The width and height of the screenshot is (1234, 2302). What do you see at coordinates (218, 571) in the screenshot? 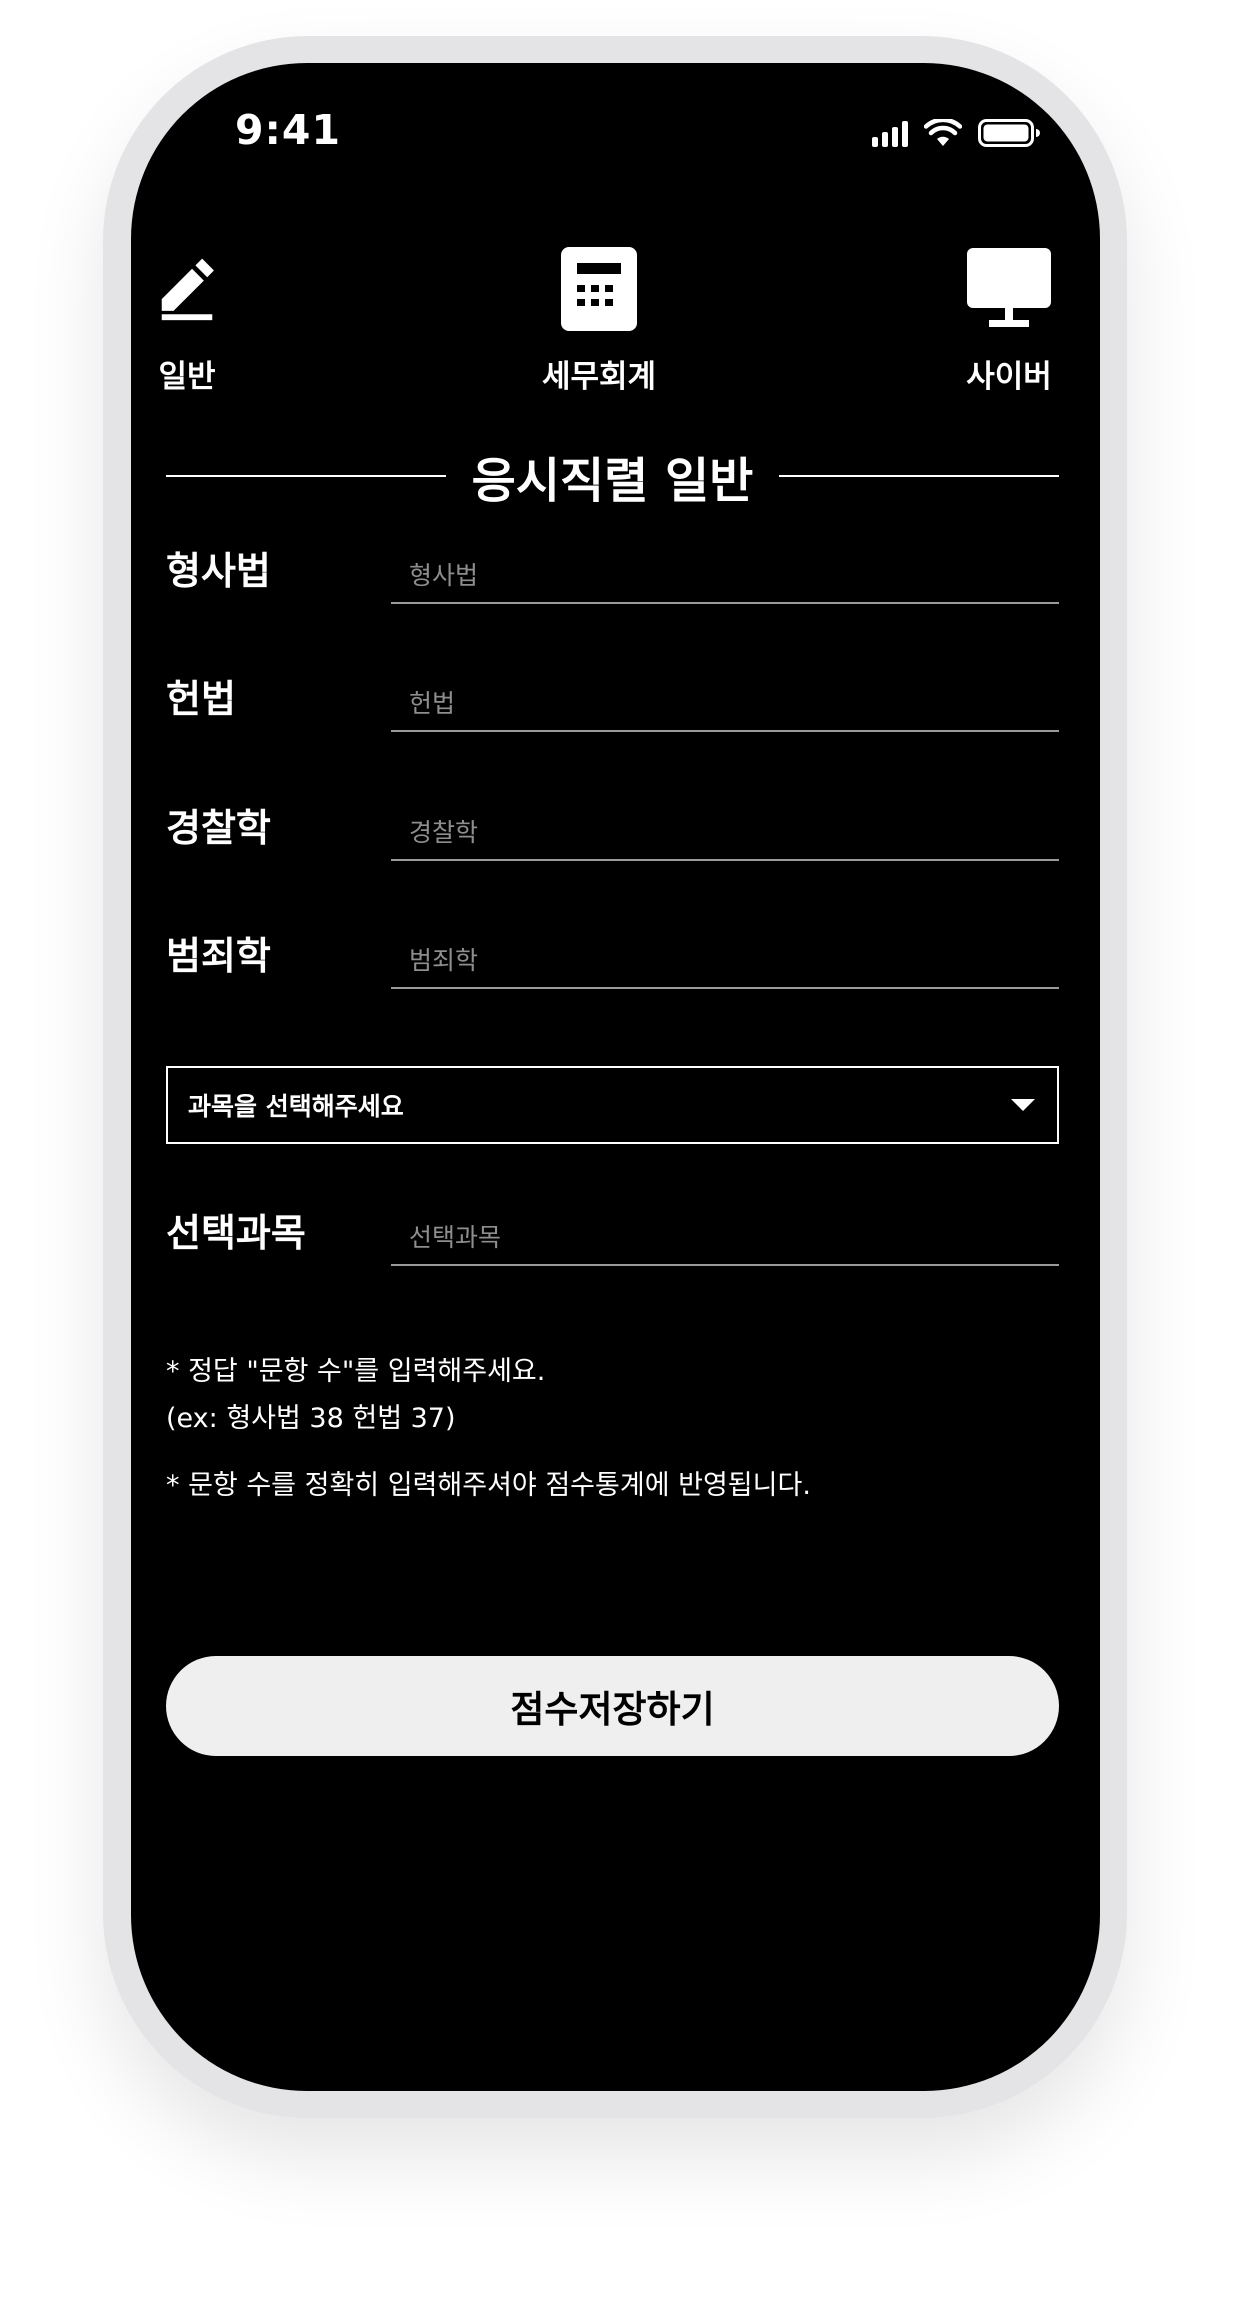
I see `field-label: 형사법` at bounding box center [218, 571].